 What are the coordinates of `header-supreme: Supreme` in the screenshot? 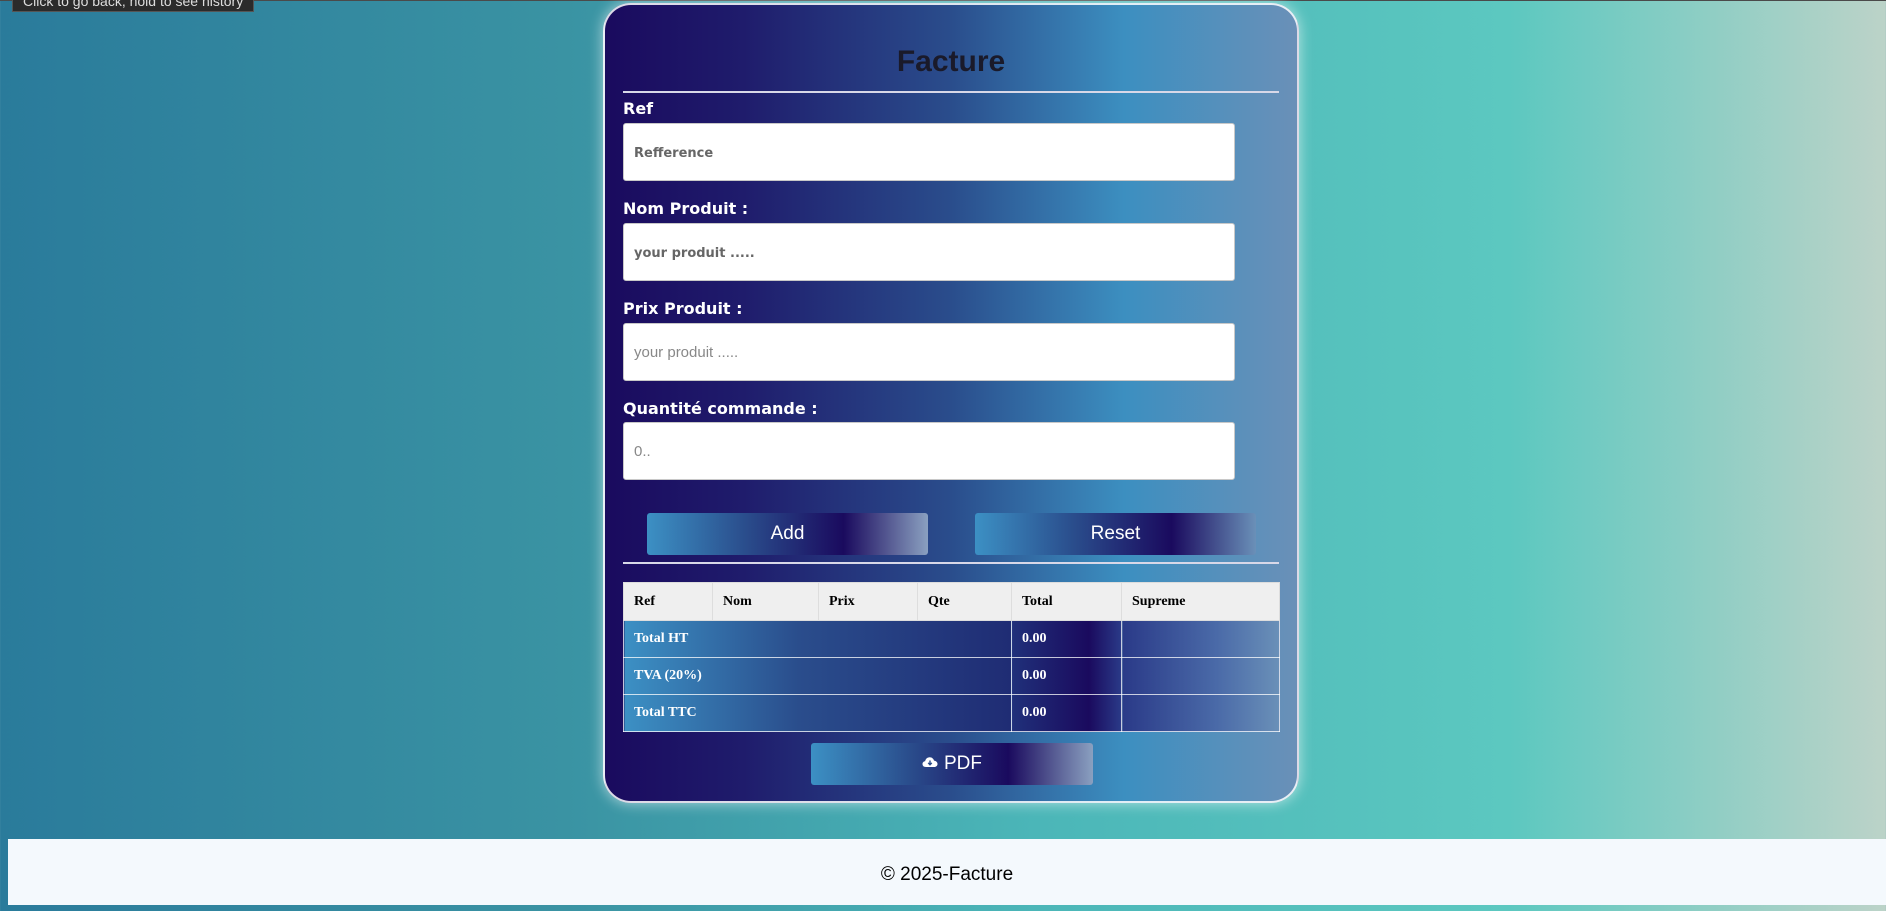 It's located at (1200, 601).